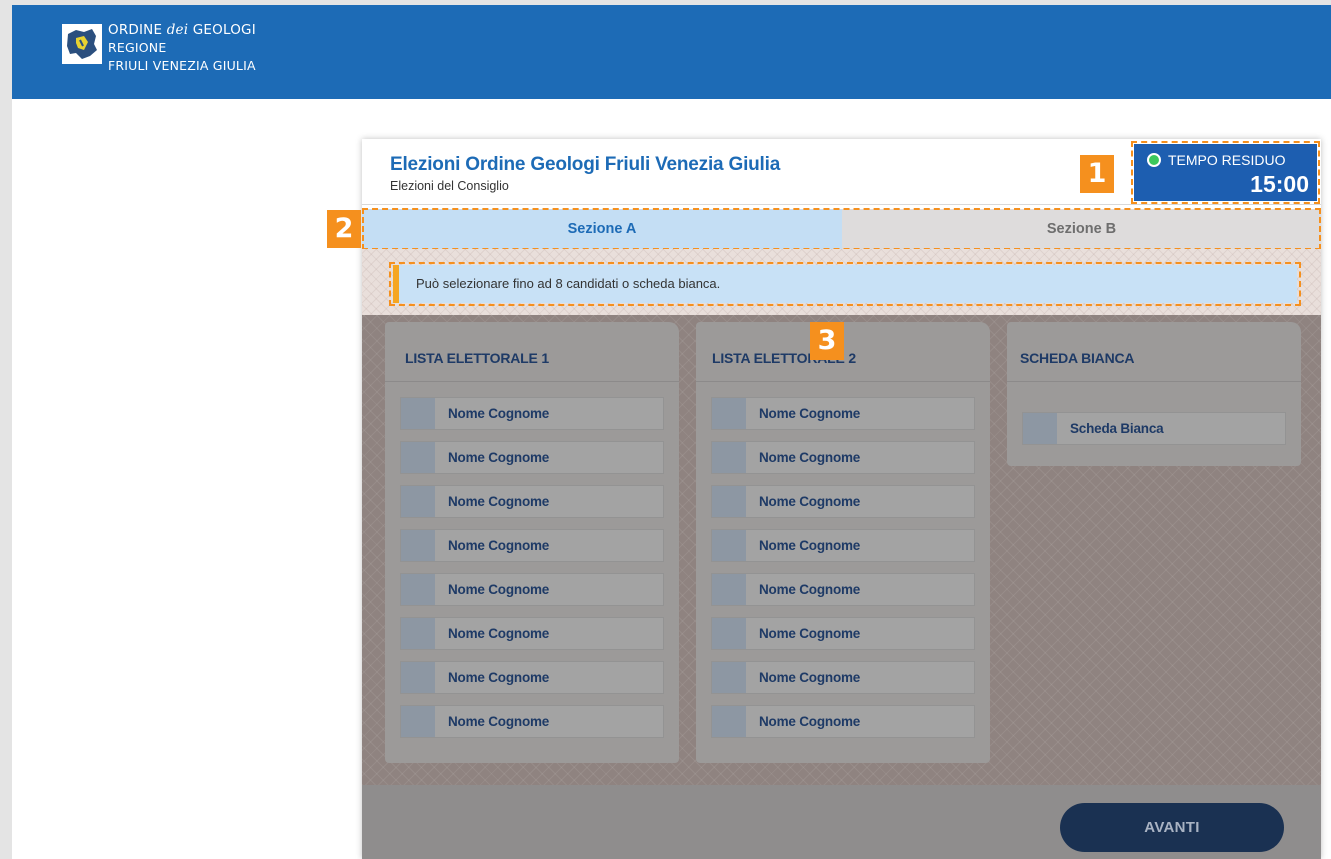 This screenshot has width=1331, height=859. Describe the element at coordinates (1081, 229) in the screenshot. I see `tab-sezione-b: Sezione B` at that location.